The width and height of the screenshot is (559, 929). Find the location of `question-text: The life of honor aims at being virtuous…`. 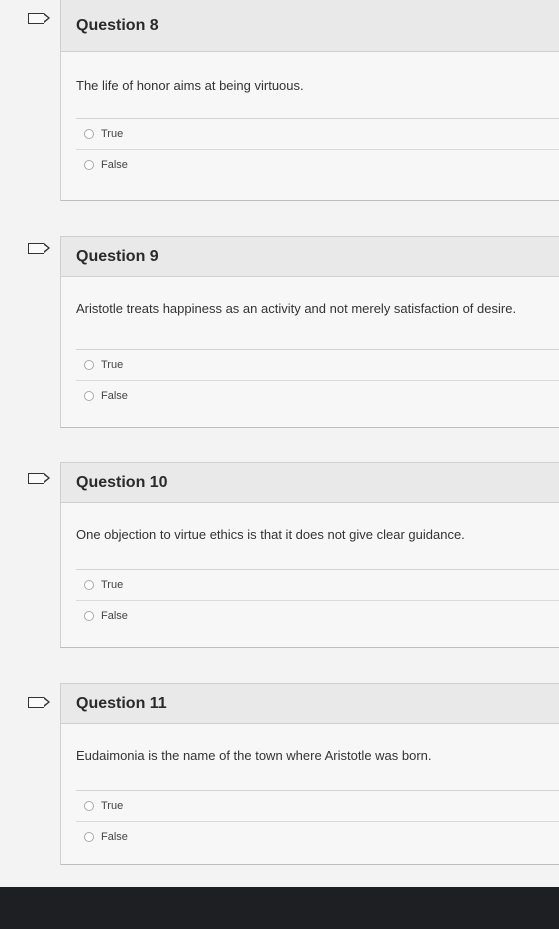

question-text: The life of honor aims at being virtuous… is located at coordinates (190, 85).